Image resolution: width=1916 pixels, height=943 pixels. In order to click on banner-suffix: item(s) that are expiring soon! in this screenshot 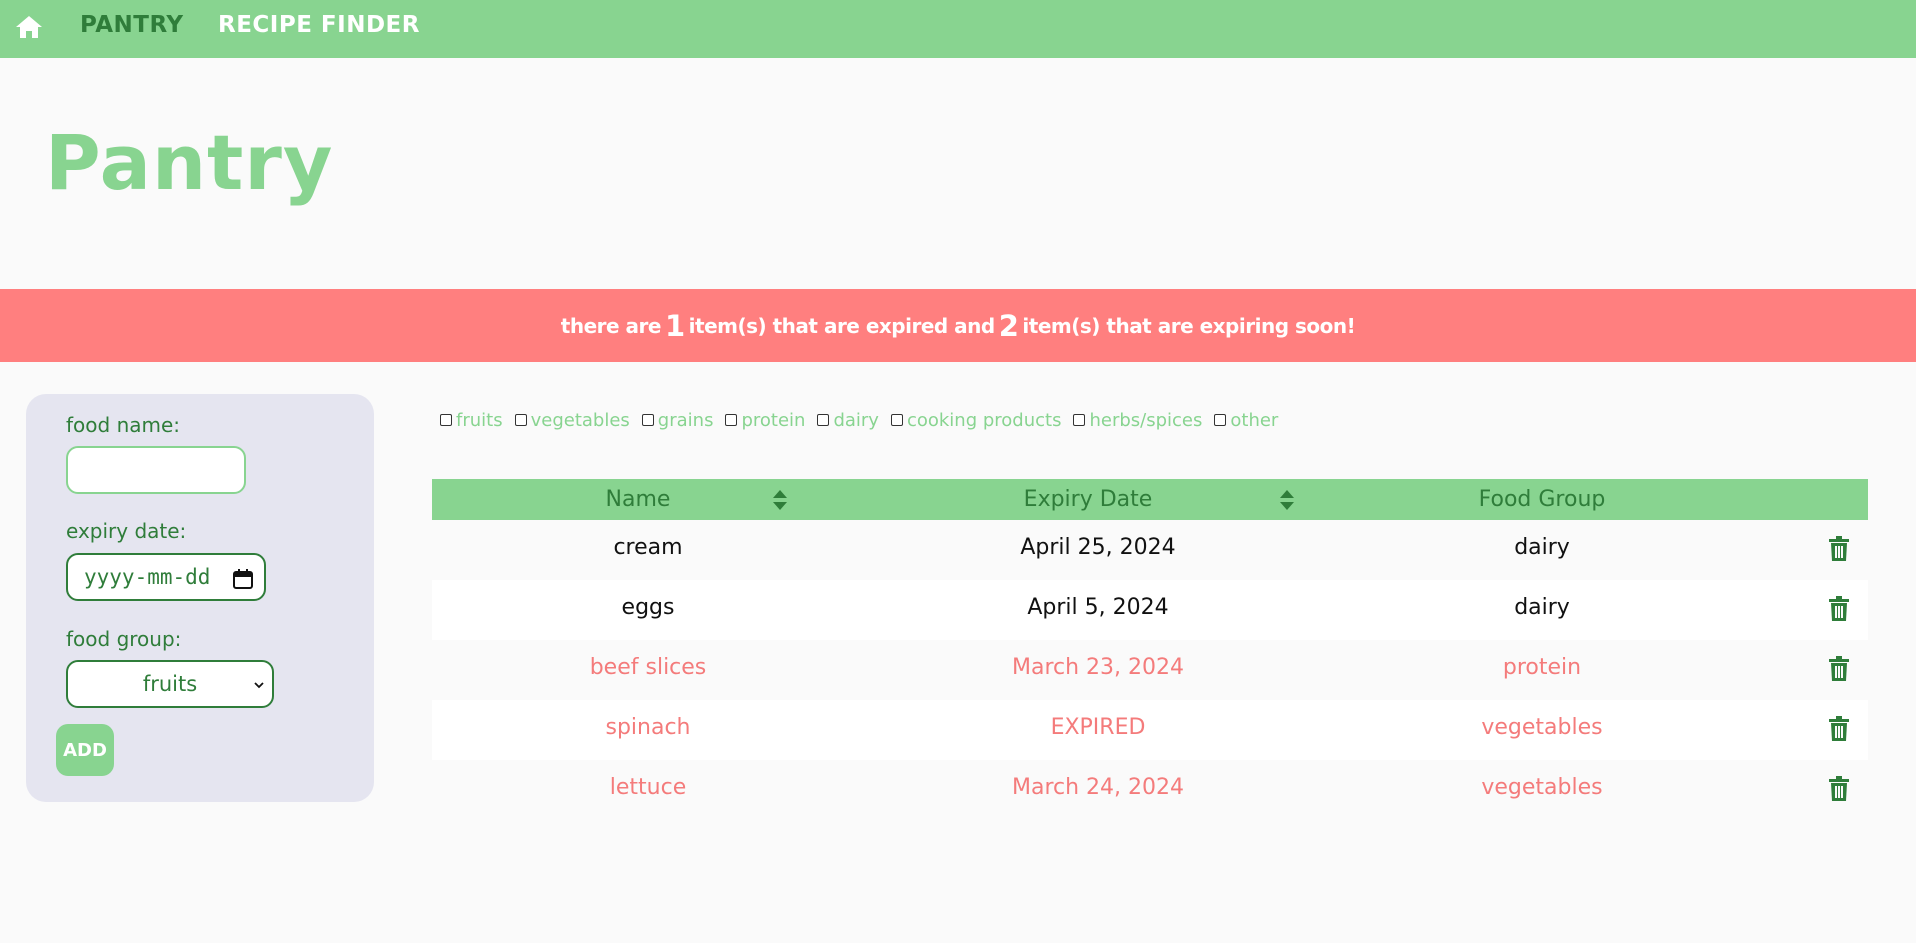, I will do `click(1189, 325)`.